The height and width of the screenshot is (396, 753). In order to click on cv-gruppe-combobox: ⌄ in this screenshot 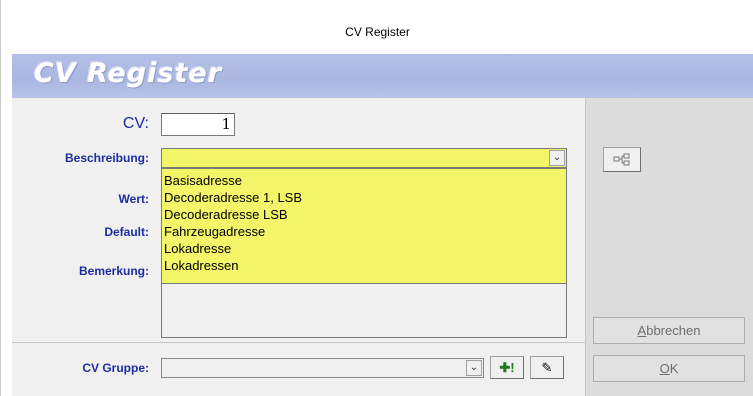, I will do `click(322, 368)`.